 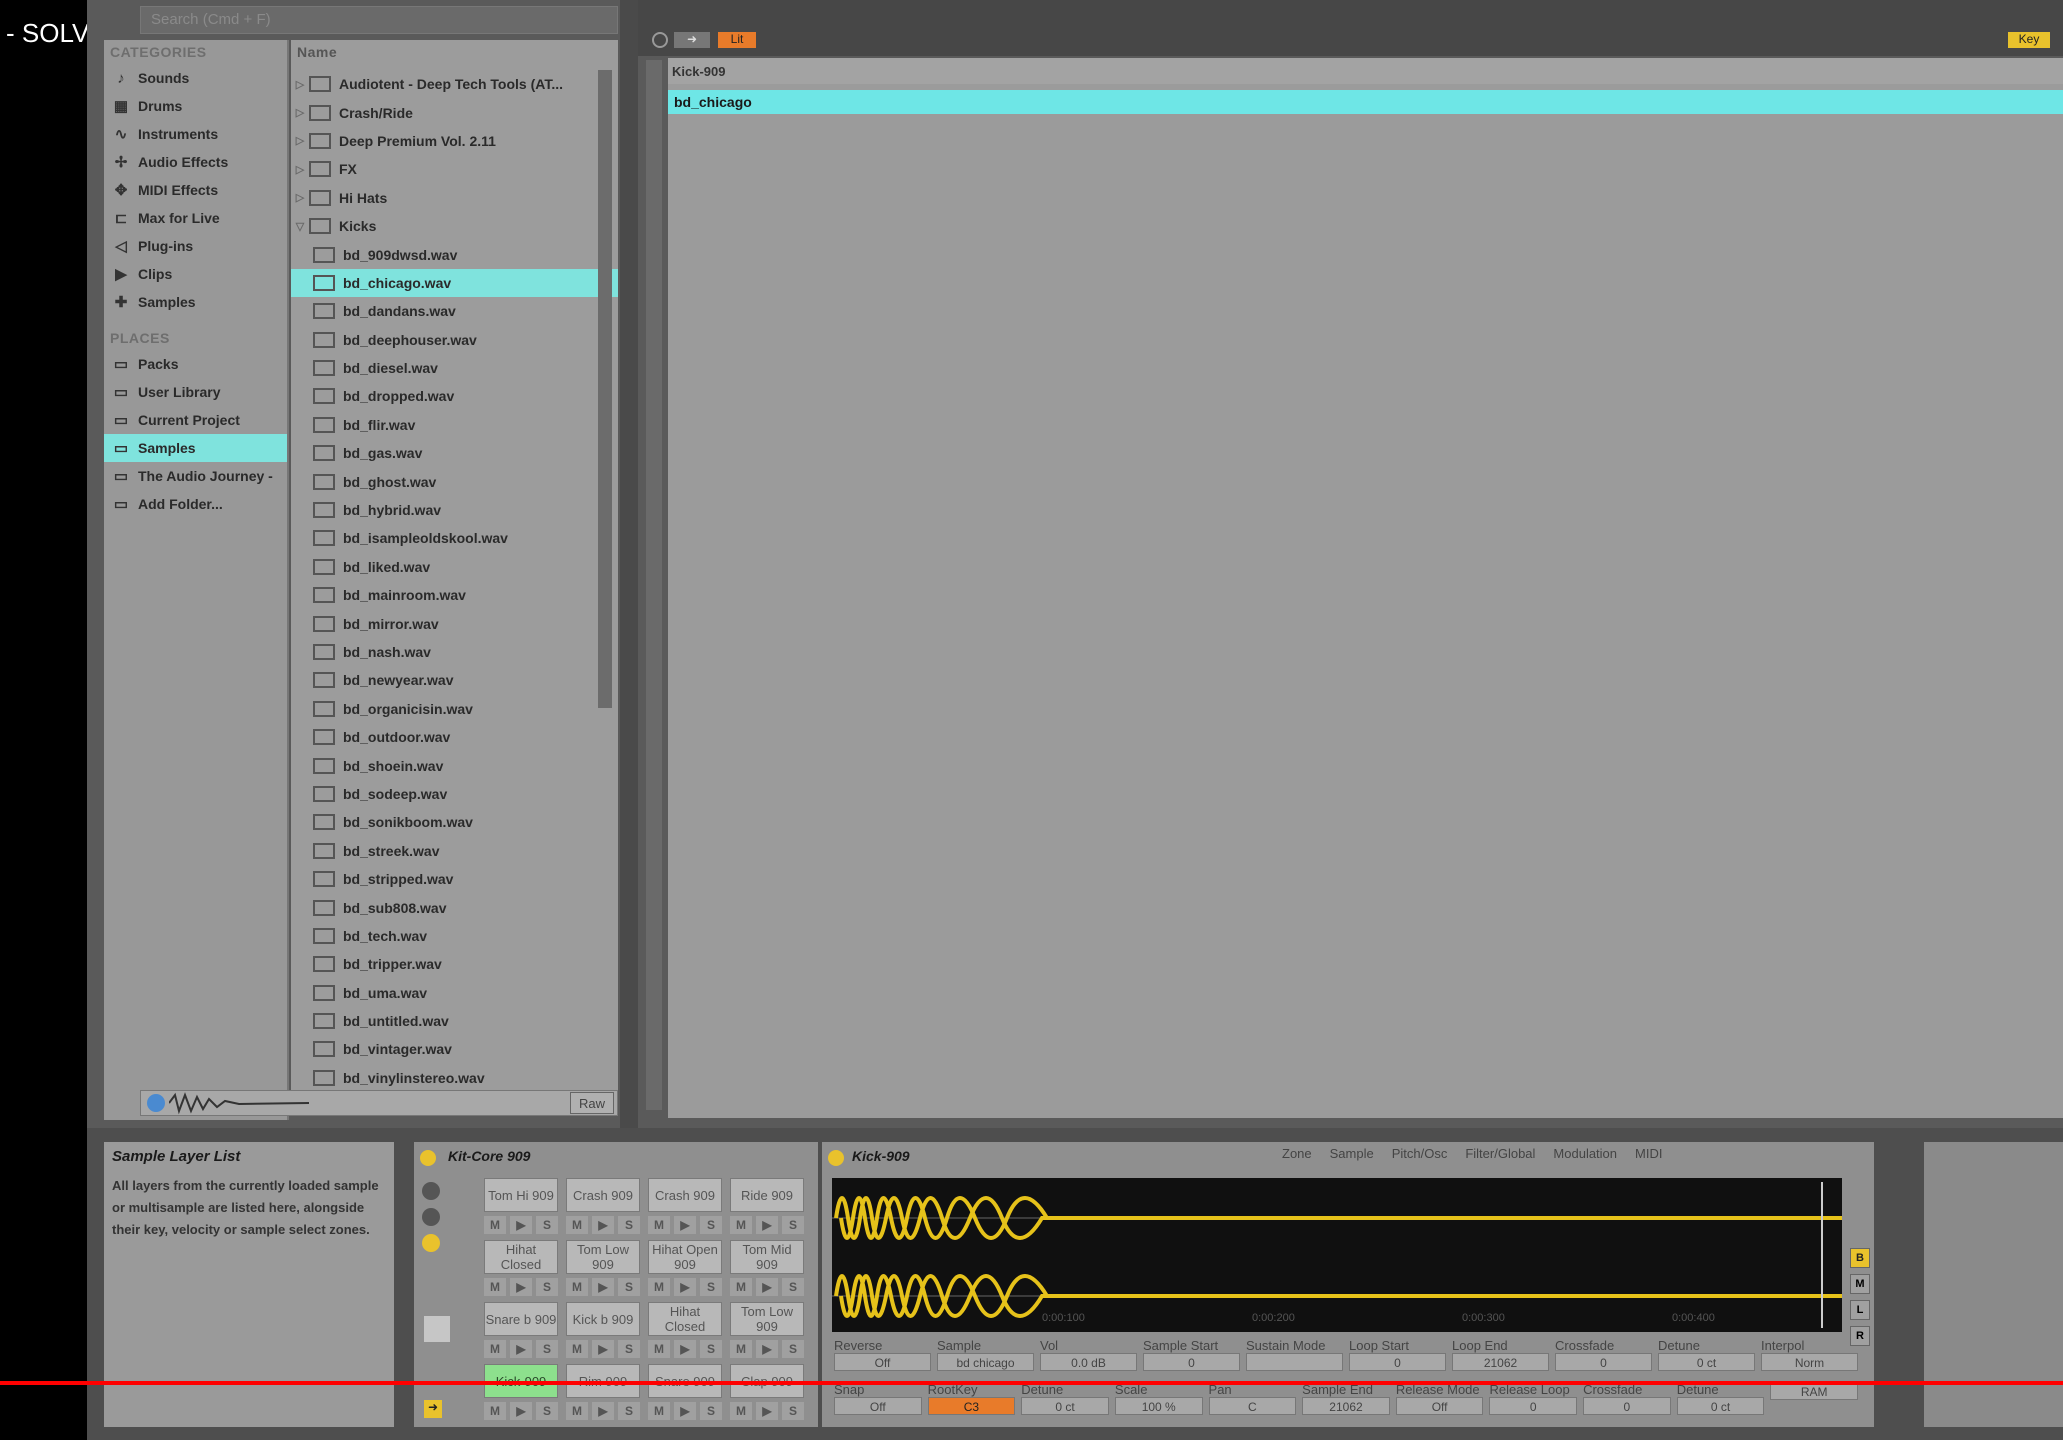 What do you see at coordinates (454, 737) in the screenshot?
I see `file-row: bd_outdoor.wav` at bounding box center [454, 737].